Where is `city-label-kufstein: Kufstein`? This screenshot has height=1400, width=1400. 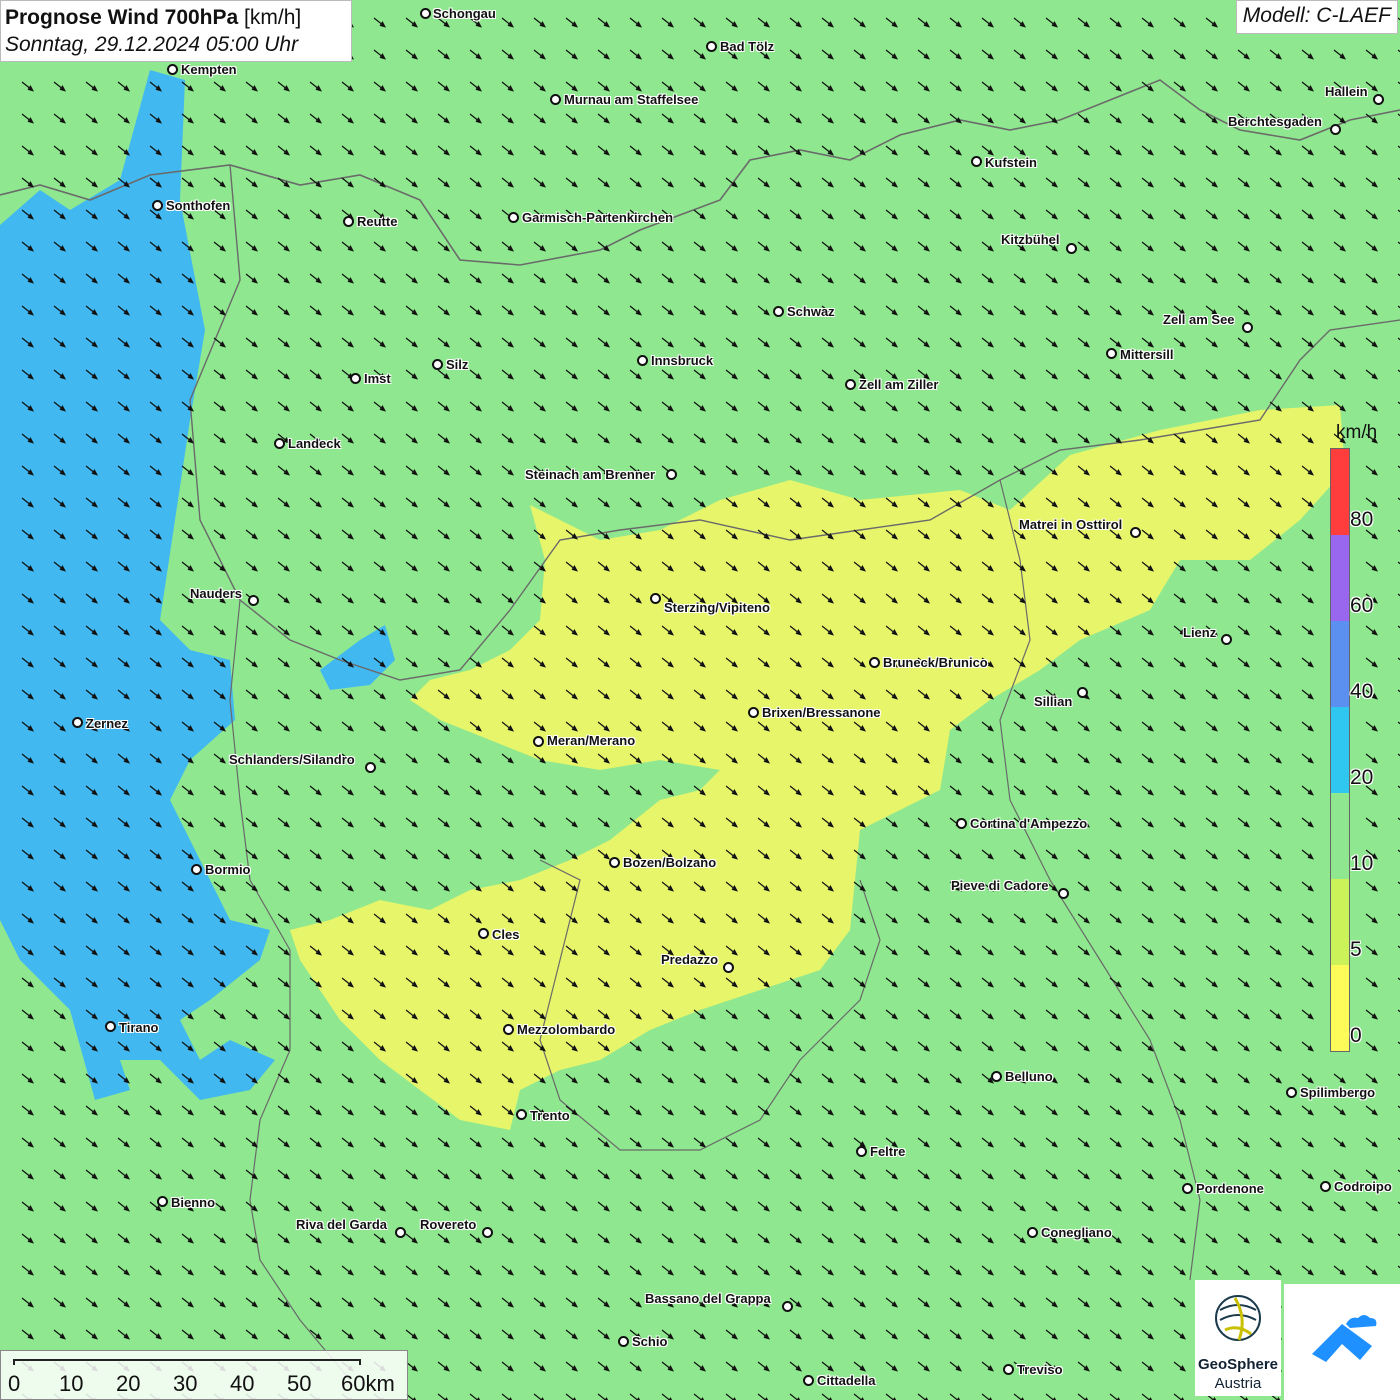 city-label-kufstein: Kufstein is located at coordinates (1011, 162).